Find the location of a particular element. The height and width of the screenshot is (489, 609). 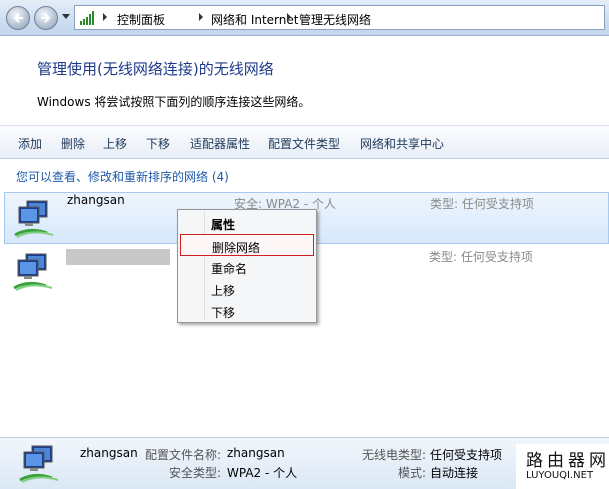

menu-item-properties: 属性 is located at coordinates (247, 223).